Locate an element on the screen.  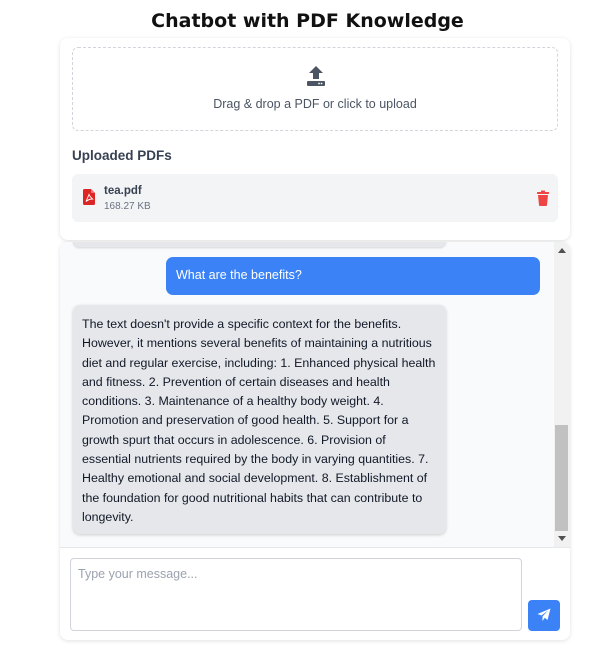
send-button is located at coordinates (544, 615).